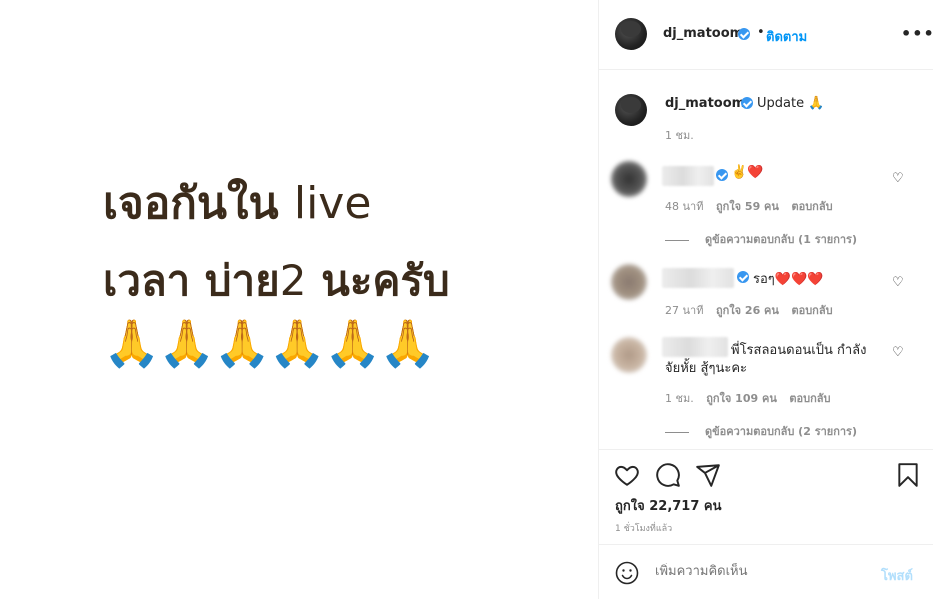 The width and height of the screenshot is (933, 599). Describe the element at coordinates (703, 33) in the screenshot. I see `header-username: dj_matoom` at that location.